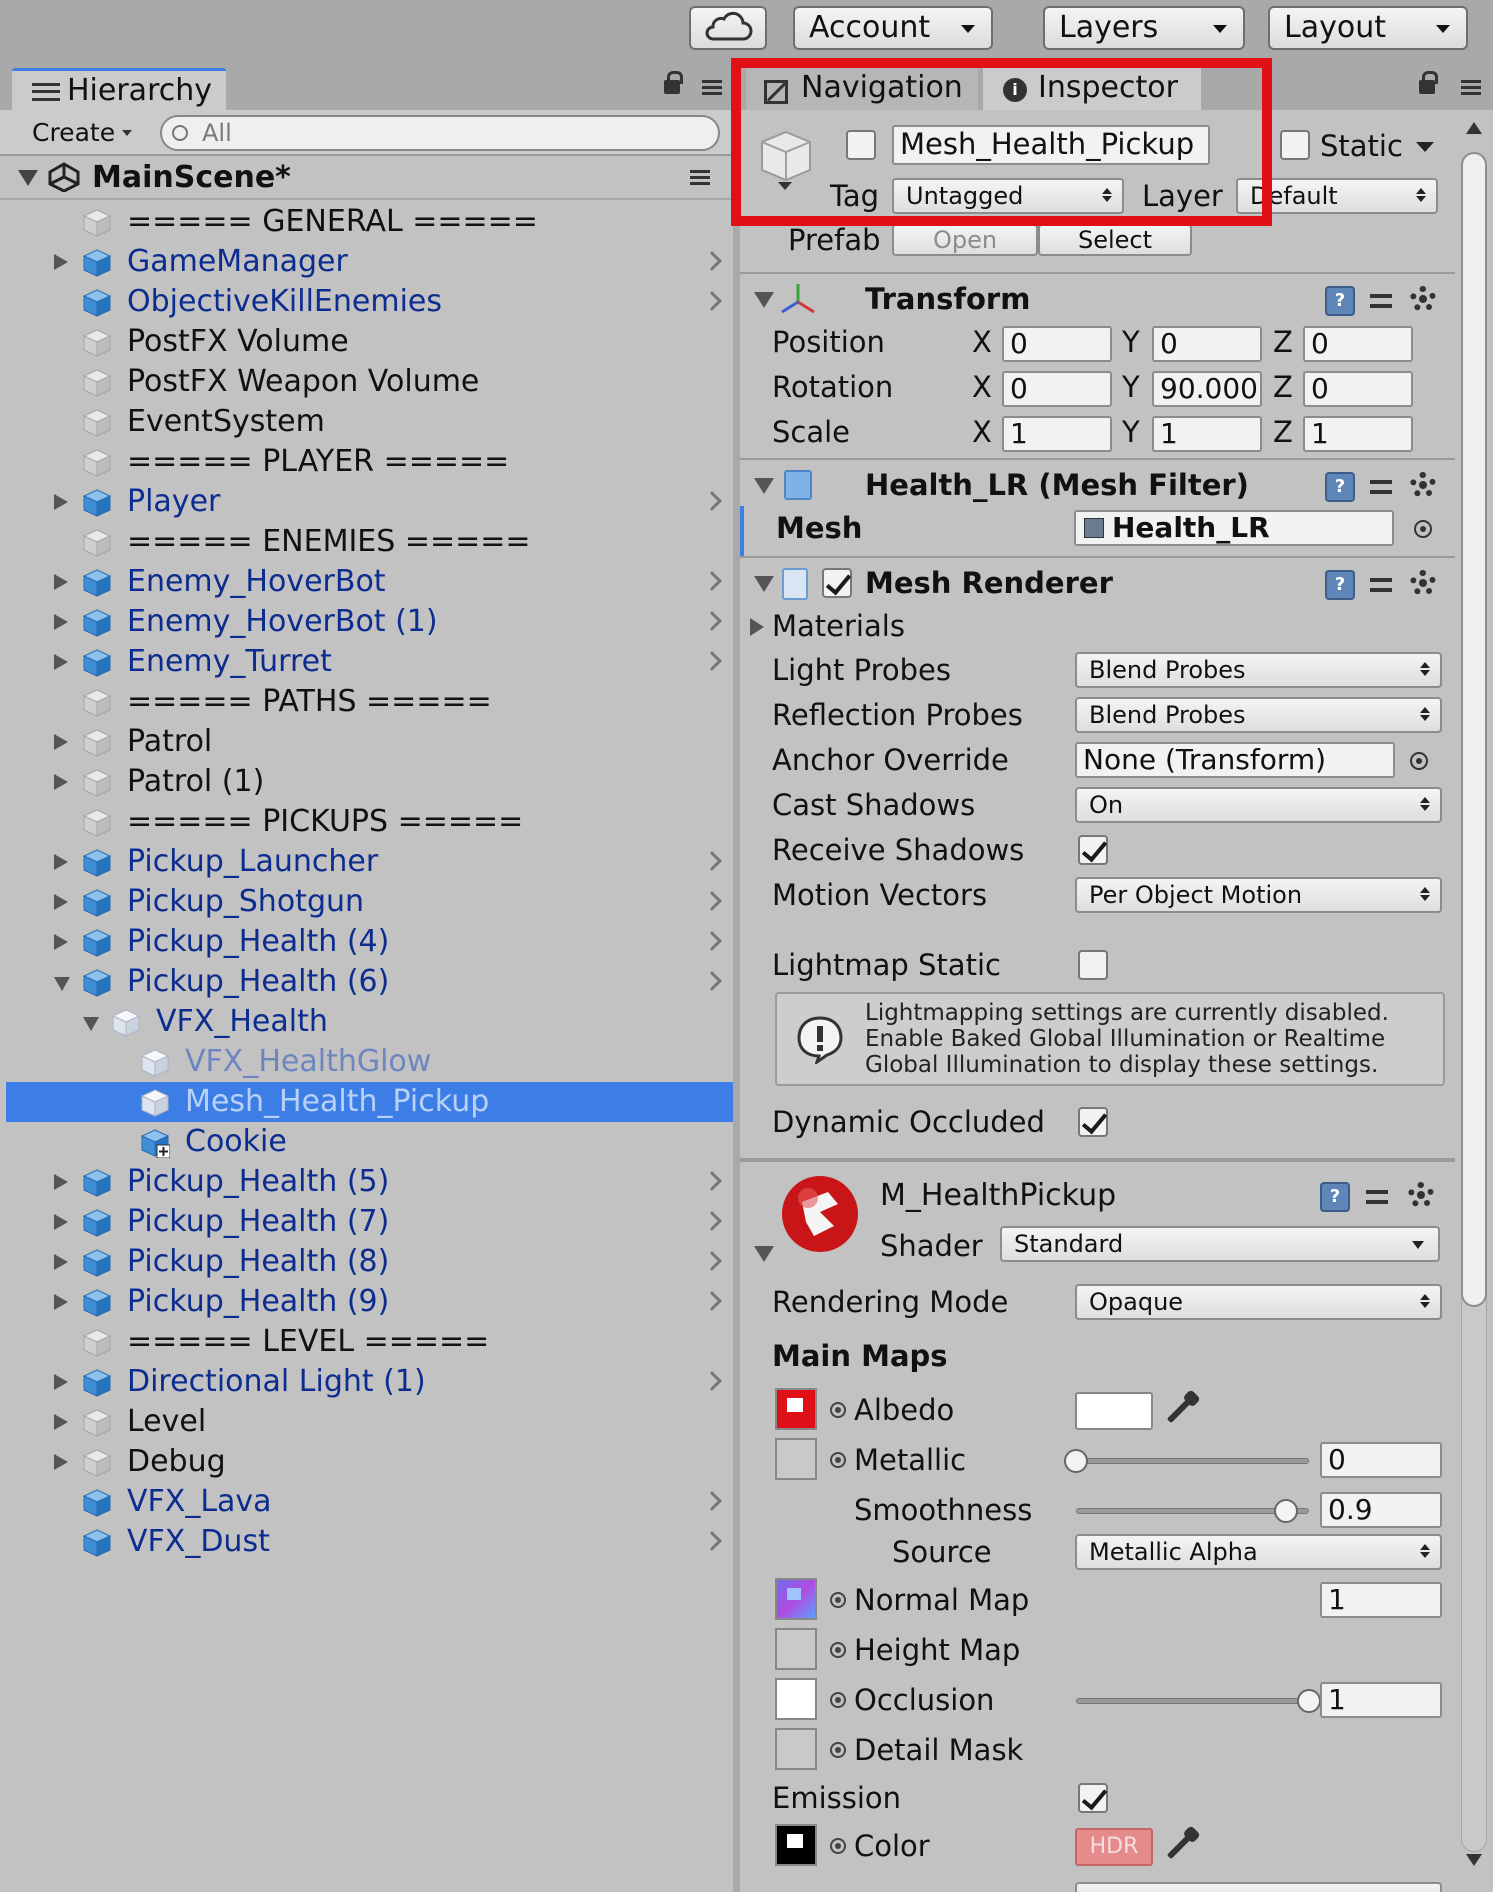  What do you see at coordinates (1207, 344) in the screenshot?
I see `position-y-field: 0` at bounding box center [1207, 344].